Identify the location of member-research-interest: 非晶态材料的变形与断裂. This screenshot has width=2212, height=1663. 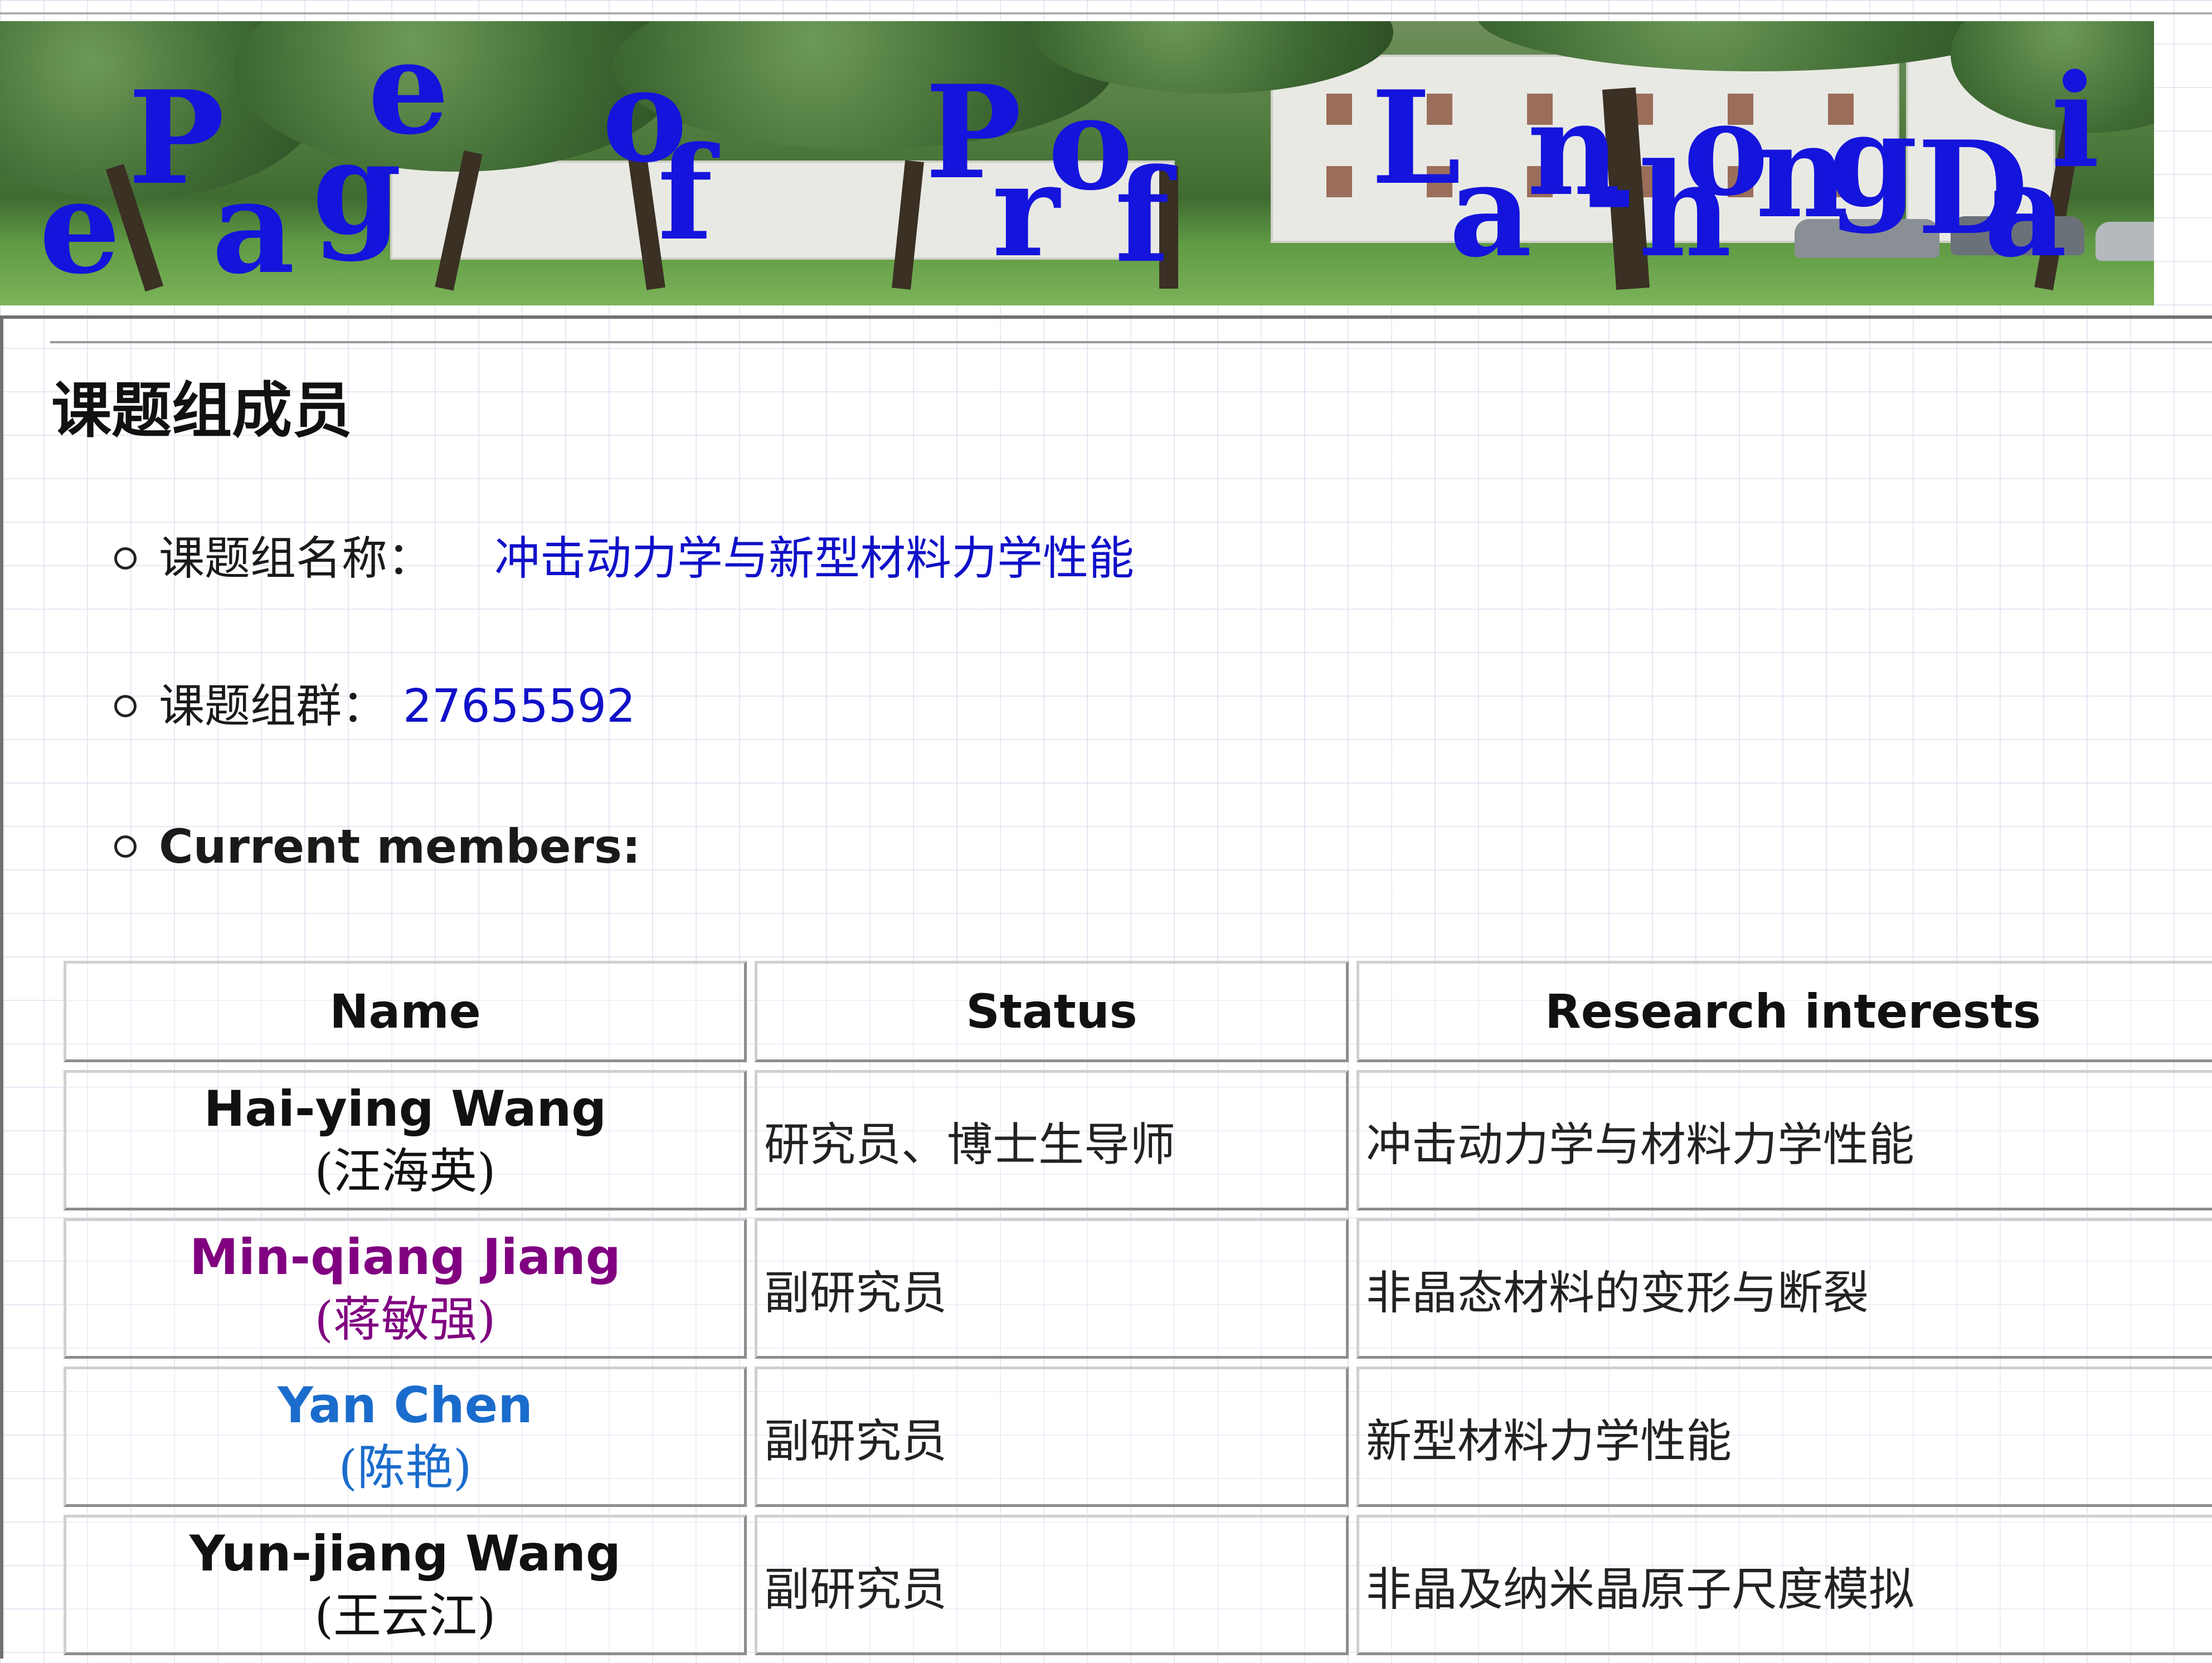
(1784, 1288).